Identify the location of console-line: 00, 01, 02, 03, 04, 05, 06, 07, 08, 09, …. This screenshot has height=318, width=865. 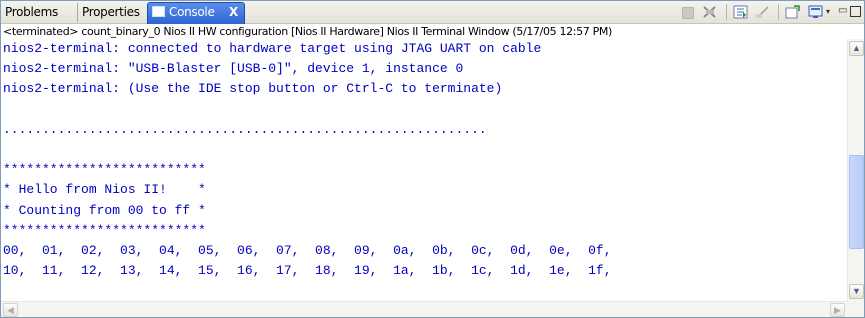
(307, 251).